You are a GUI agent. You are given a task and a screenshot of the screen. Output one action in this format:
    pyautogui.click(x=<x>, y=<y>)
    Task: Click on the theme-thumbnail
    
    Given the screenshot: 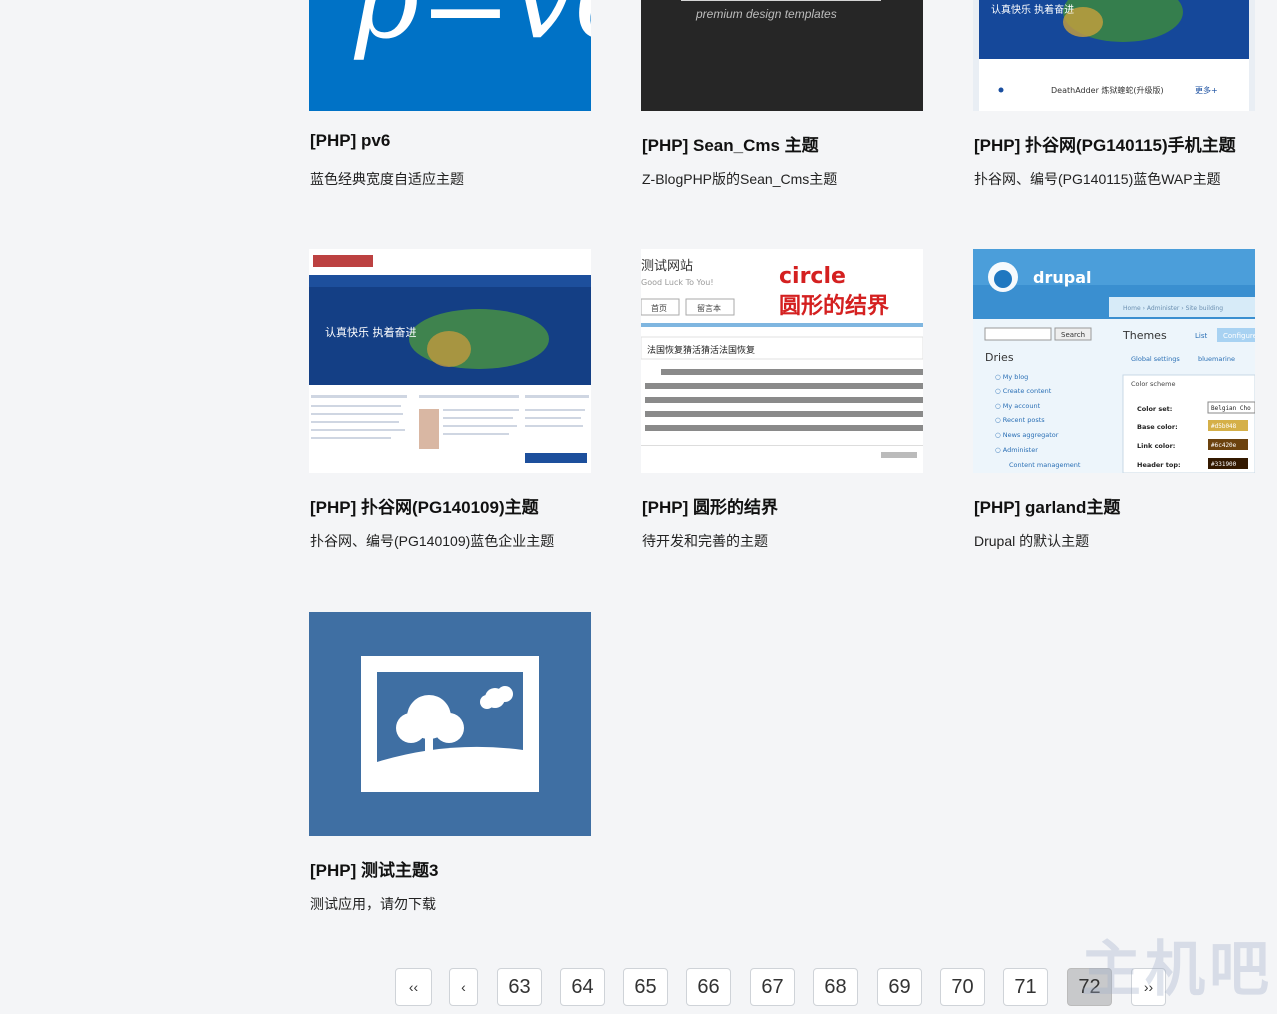 What is the action you would take?
    pyautogui.click(x=450, y=724)
    